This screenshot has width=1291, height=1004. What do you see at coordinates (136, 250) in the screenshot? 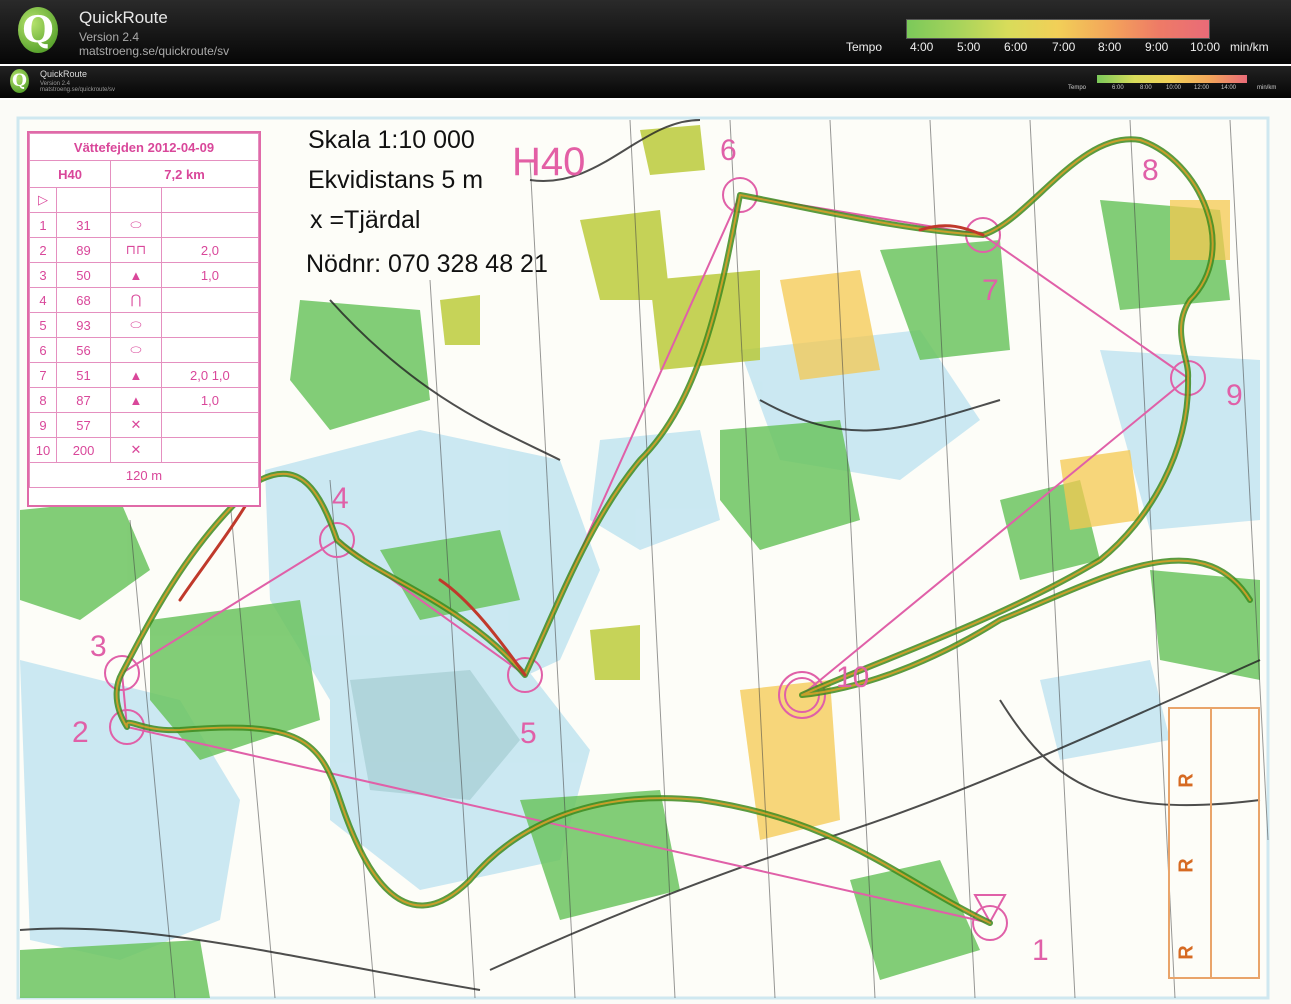
I see `cliff-icon: ⊓⊓` at bounding box center [136, 250].